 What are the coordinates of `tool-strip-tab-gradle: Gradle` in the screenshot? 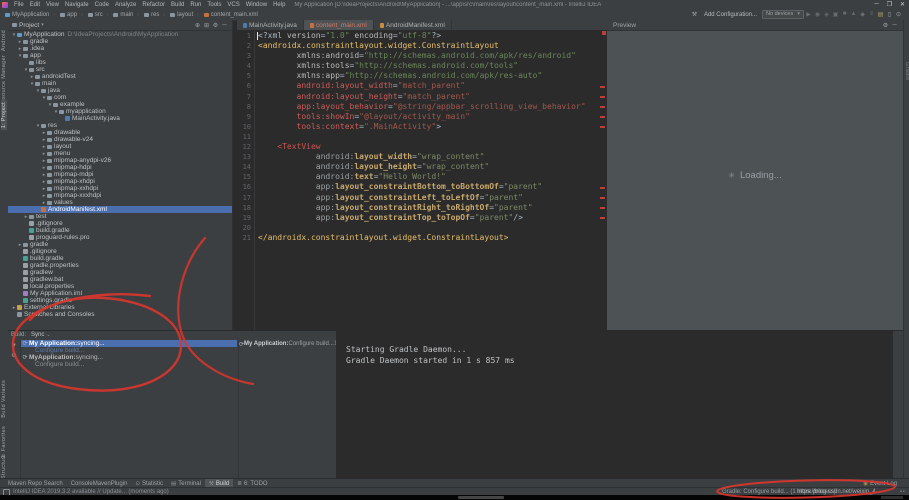 It's located at (906, 71).